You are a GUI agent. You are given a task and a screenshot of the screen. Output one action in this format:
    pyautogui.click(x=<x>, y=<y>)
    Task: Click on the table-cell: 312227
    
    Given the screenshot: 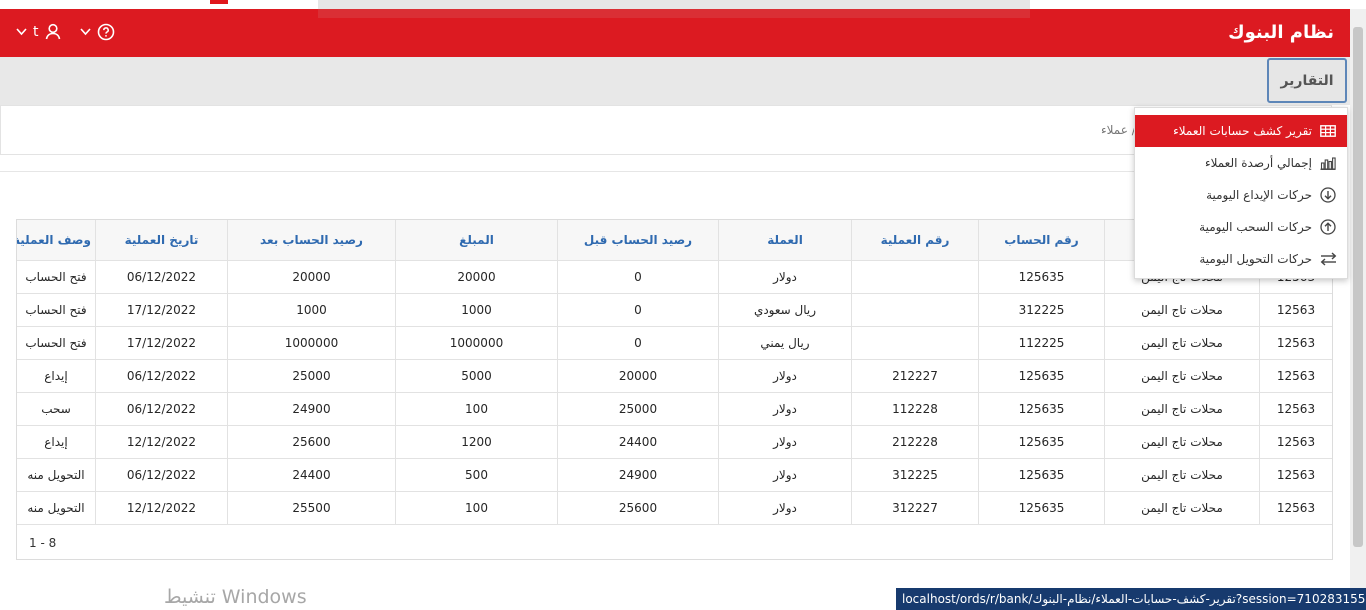 What is the action you would take?
    pyautogui.click(x=915, y=508)
    